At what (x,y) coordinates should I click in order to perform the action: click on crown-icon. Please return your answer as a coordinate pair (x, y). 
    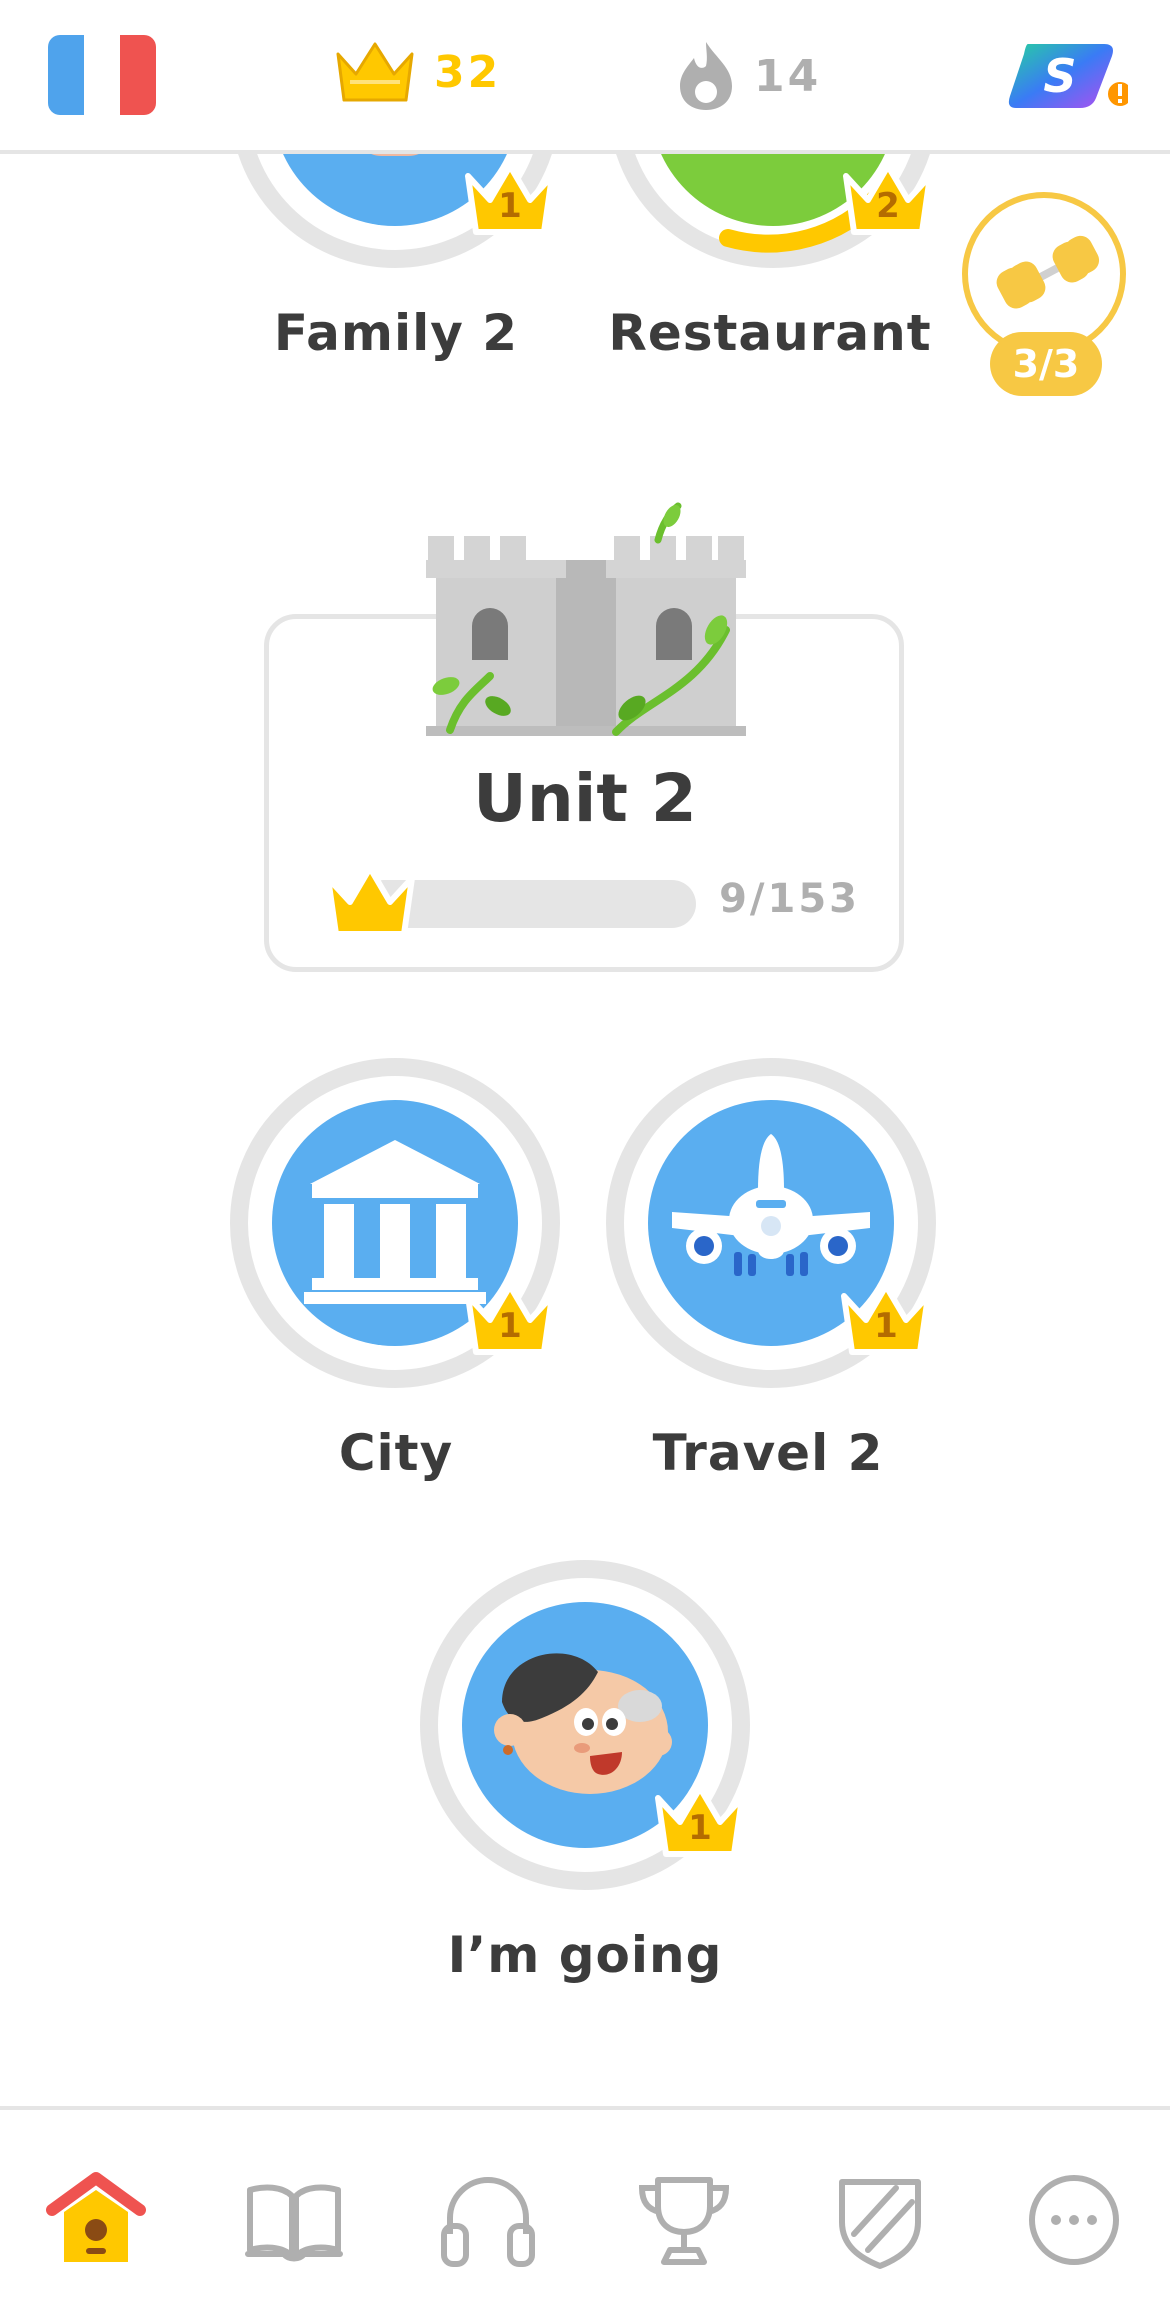
    Looking at the image, I should click on (375, 72).